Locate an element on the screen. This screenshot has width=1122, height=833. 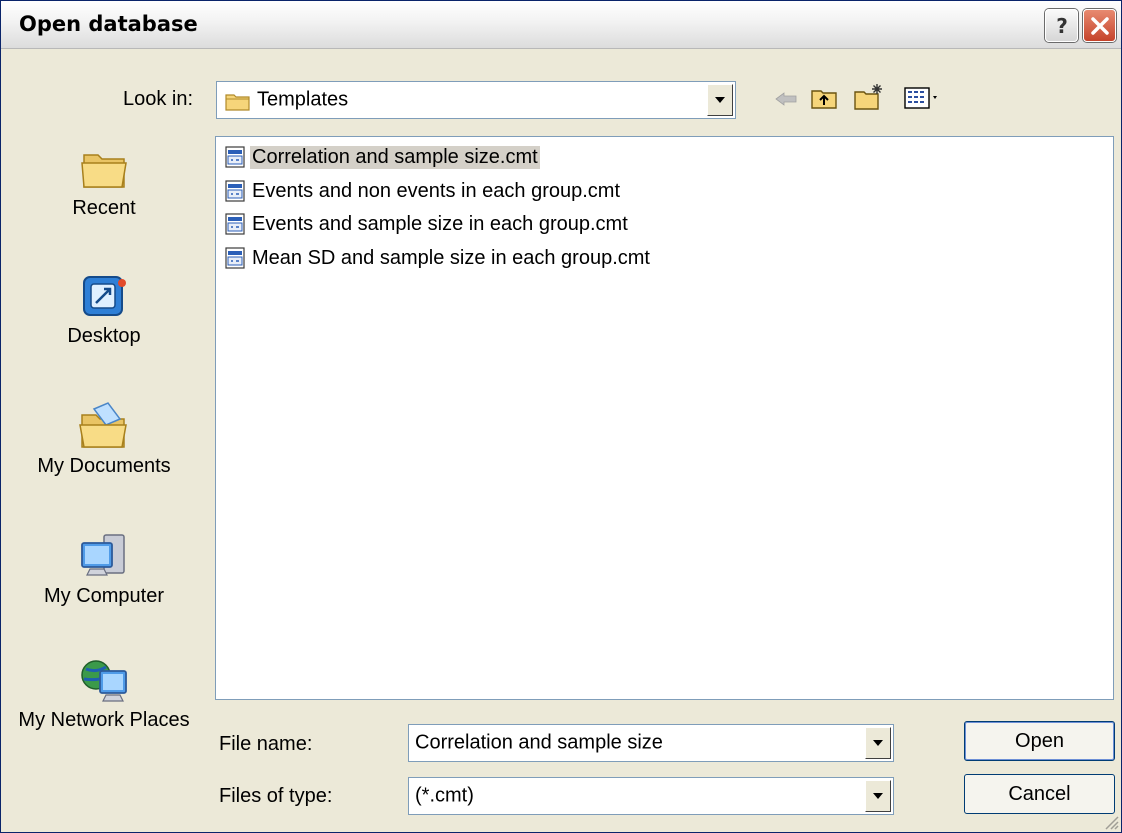
file-name-input: Correlation and sample size is located at coordinates (651, 743).